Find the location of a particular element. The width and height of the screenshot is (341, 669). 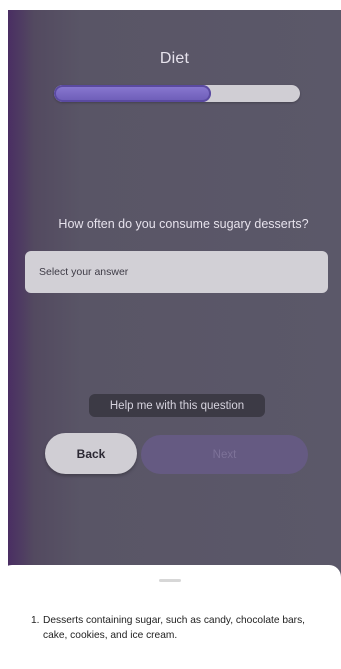

progress-bar-fill is located at coordinates (133, 93).